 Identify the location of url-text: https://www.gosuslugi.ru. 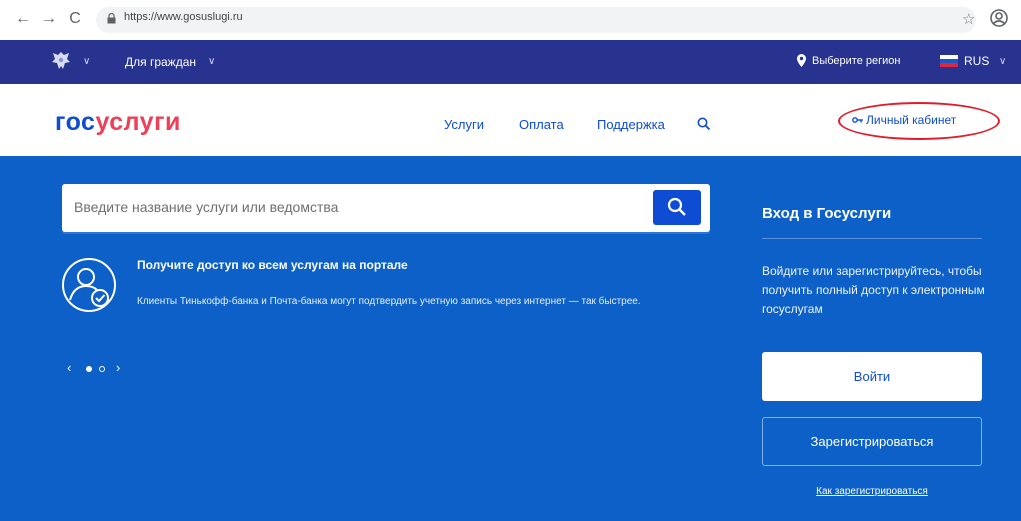
(183, 17).